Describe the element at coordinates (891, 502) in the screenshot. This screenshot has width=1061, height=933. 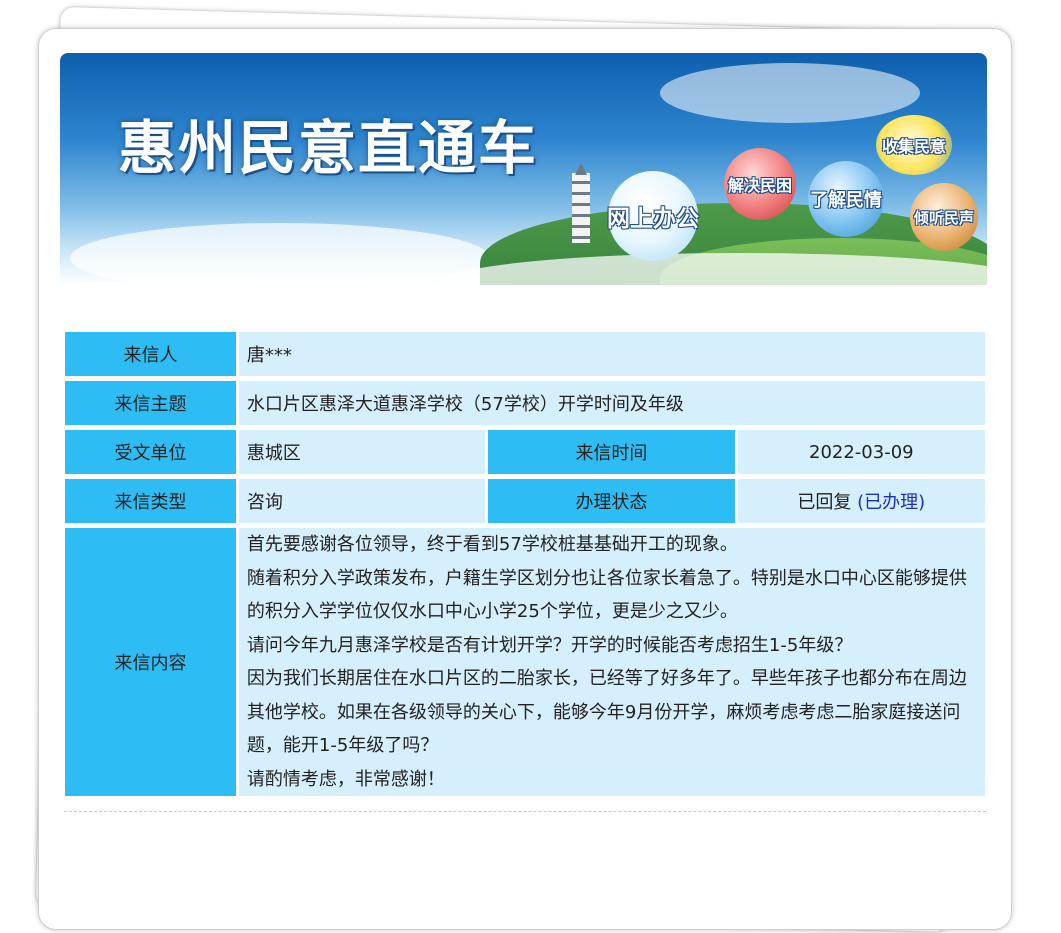
I see `status-handled-link: (已办理)` at that location.